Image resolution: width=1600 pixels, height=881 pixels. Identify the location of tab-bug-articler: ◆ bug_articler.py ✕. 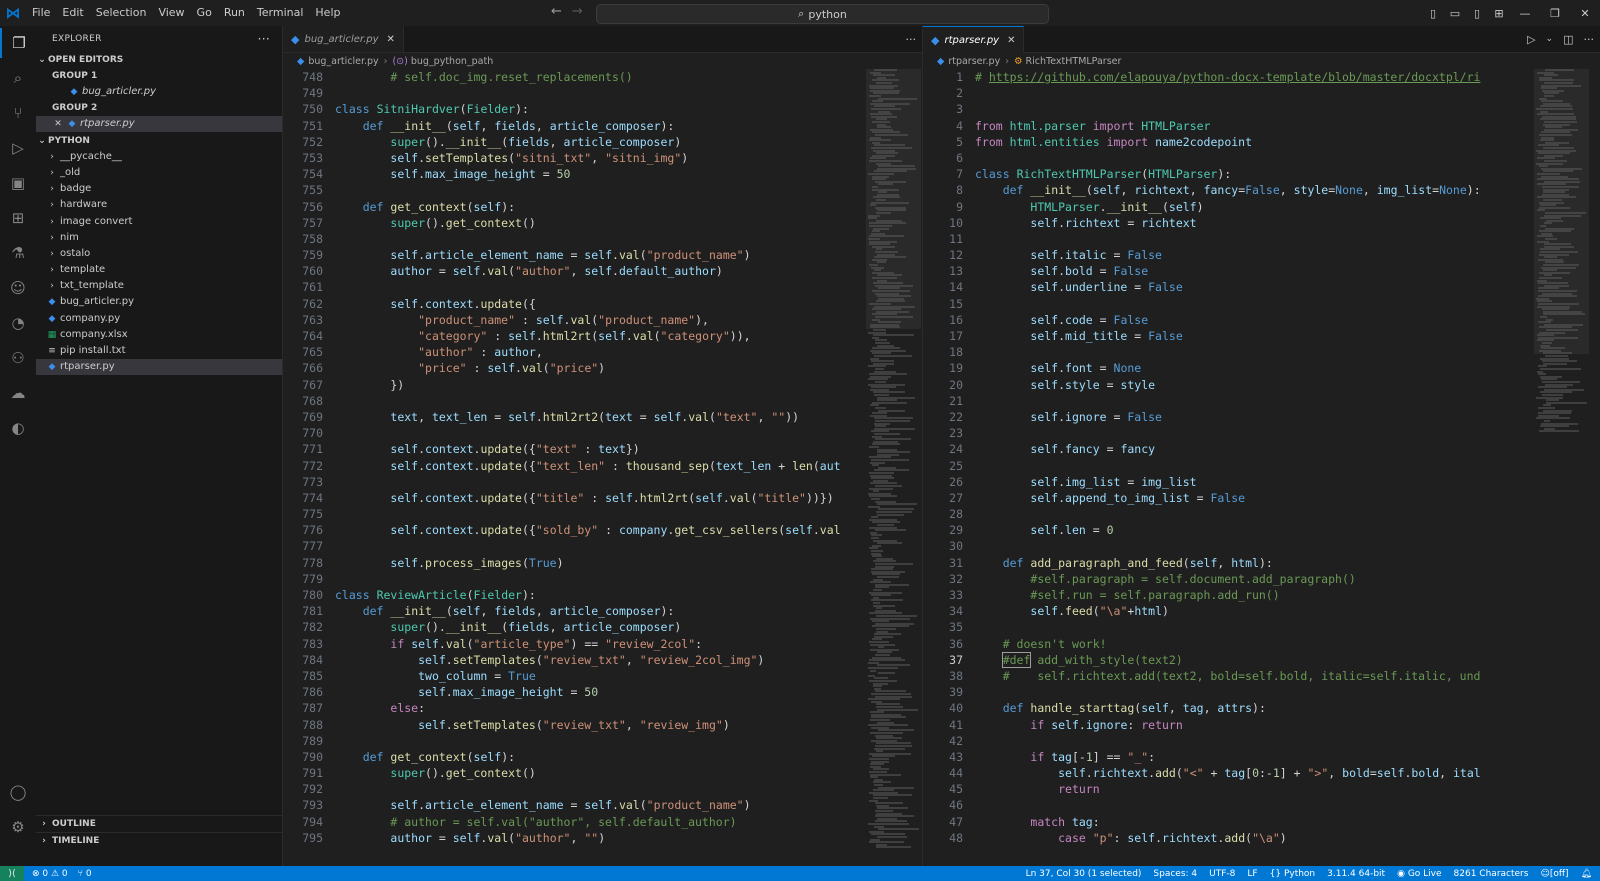
(343, 39).